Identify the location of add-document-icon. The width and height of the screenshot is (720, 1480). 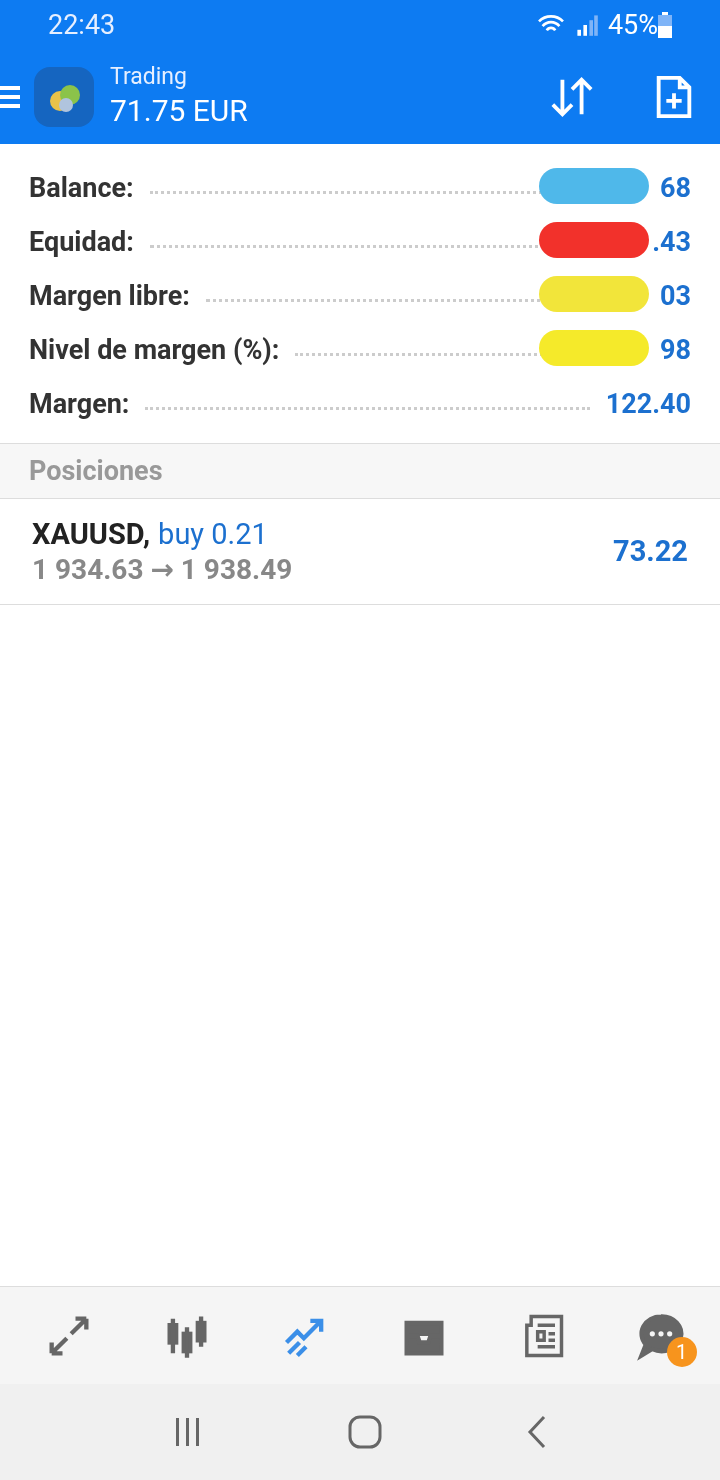
(674, 97).